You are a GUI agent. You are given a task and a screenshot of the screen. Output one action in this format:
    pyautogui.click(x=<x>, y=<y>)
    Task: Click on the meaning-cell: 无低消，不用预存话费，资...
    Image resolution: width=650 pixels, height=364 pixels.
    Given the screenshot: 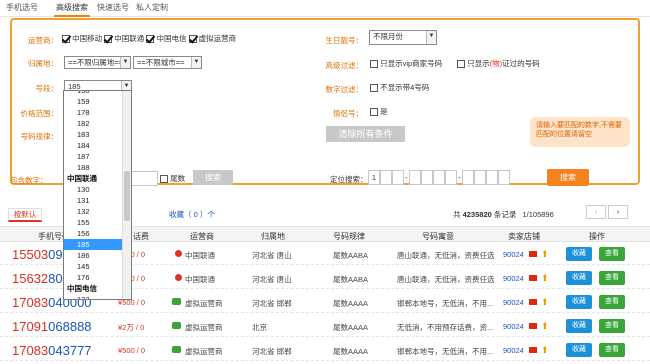 What is the action you would take?
    pyautogui.click(x=445, y=327)
    